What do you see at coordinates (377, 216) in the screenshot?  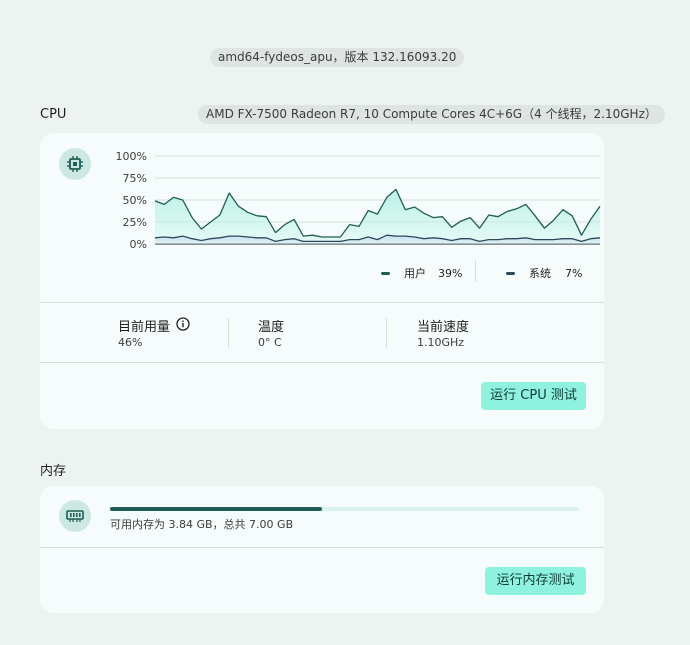 I see `user-series-area` at bounding box center [377, 216].